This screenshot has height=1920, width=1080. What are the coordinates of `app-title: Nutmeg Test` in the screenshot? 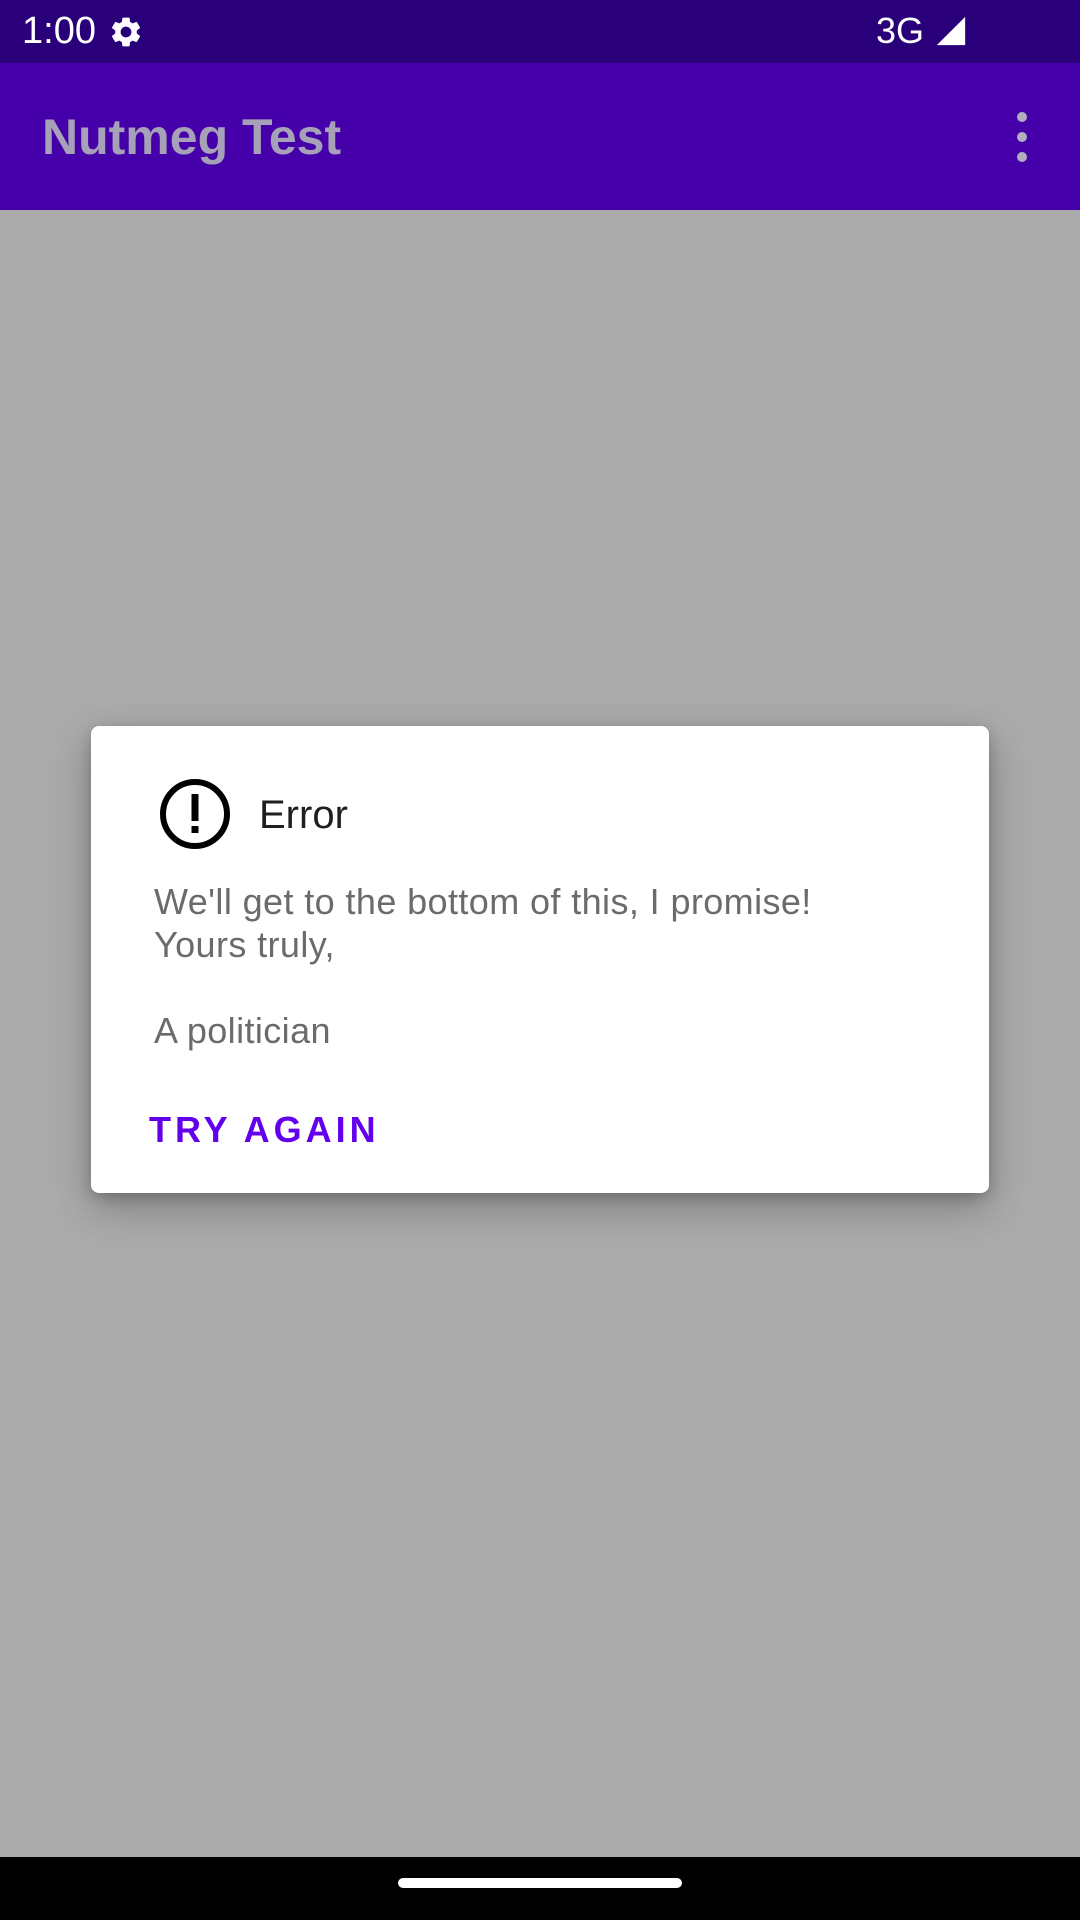 It's located at (192, 137).